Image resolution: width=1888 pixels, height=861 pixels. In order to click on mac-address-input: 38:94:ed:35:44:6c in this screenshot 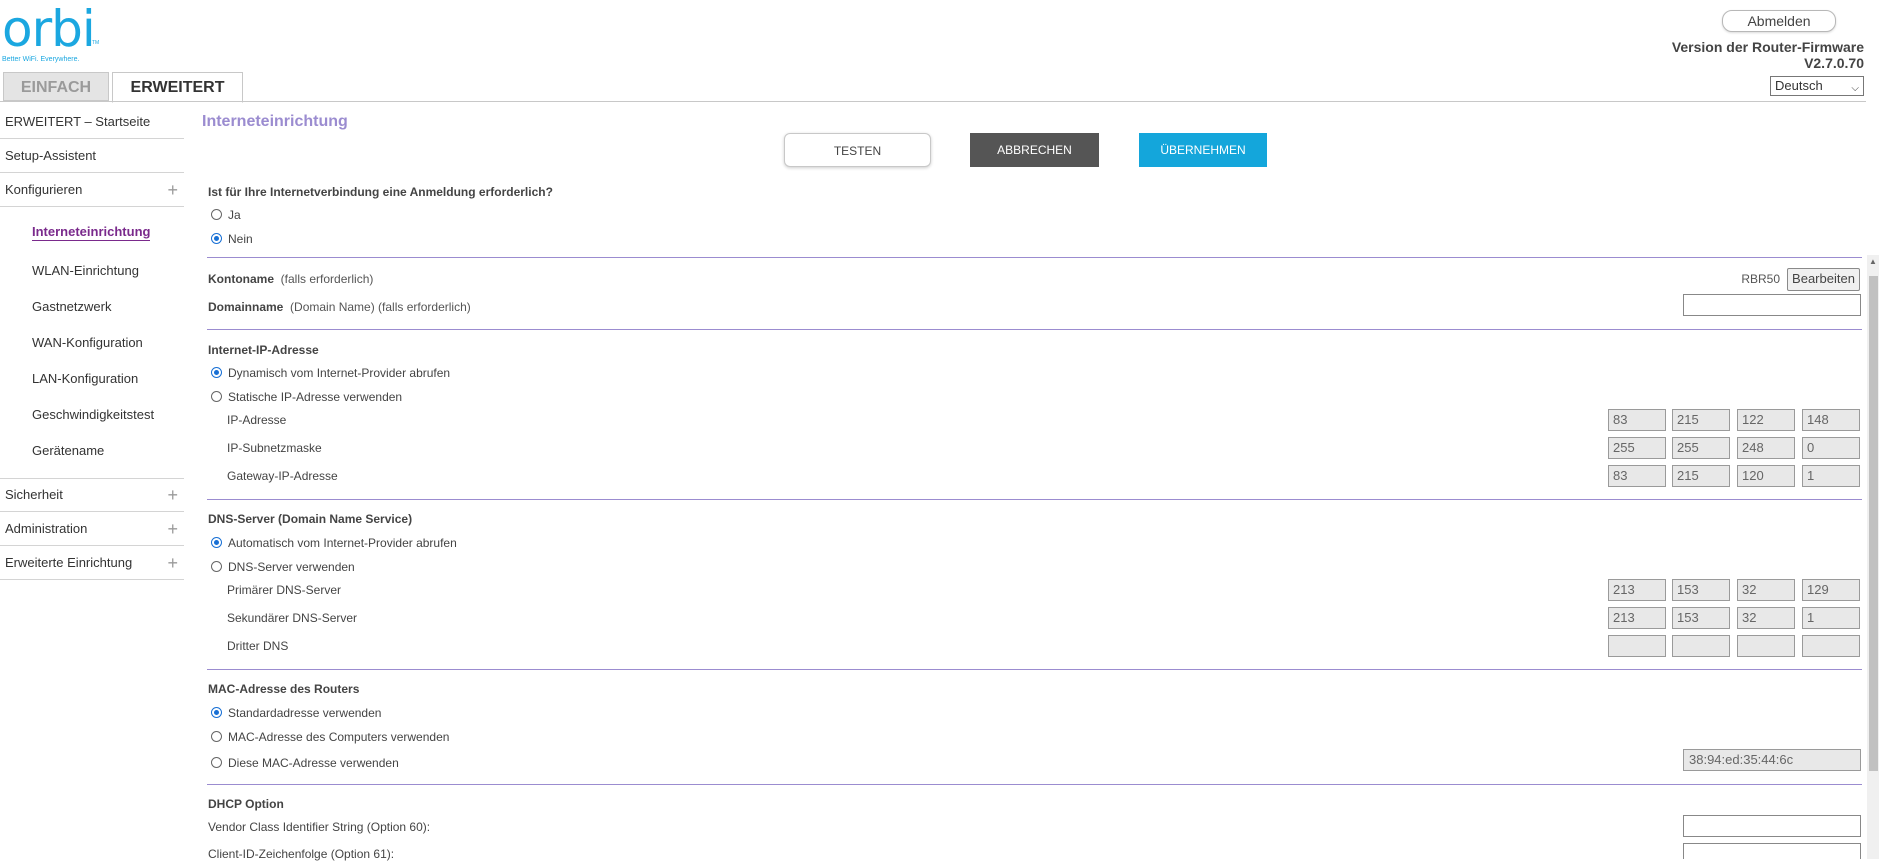, I will do `click(1772, 760)`.